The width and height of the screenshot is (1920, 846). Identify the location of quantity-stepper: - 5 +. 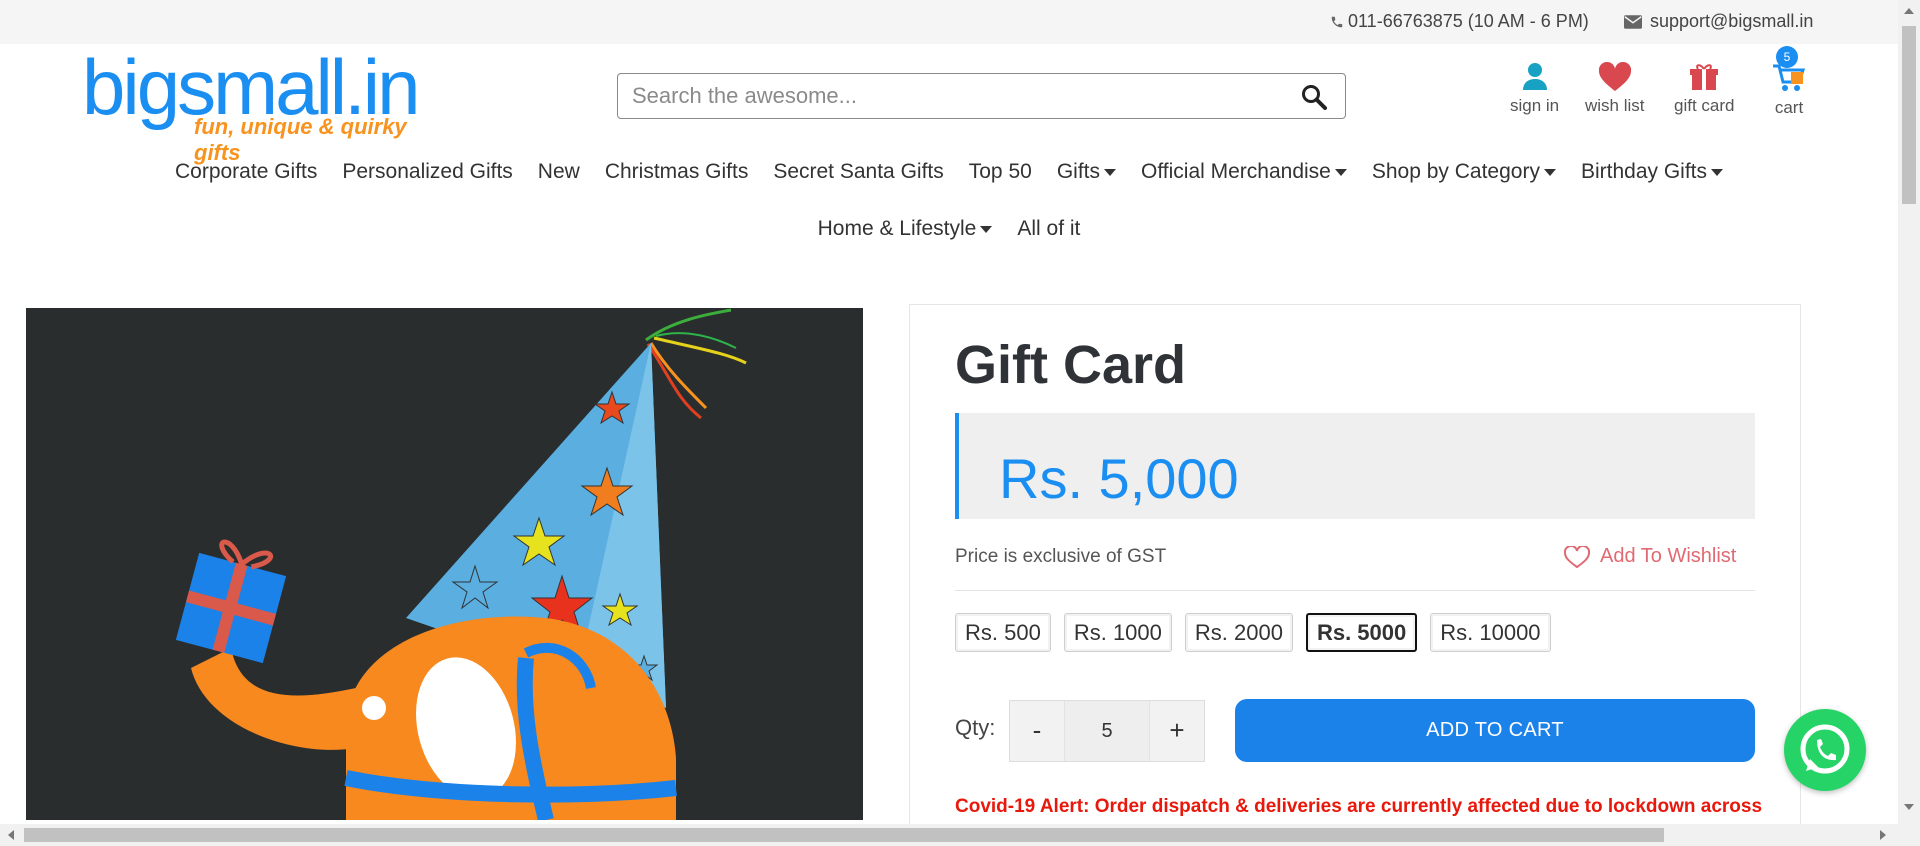
(1107, 731).